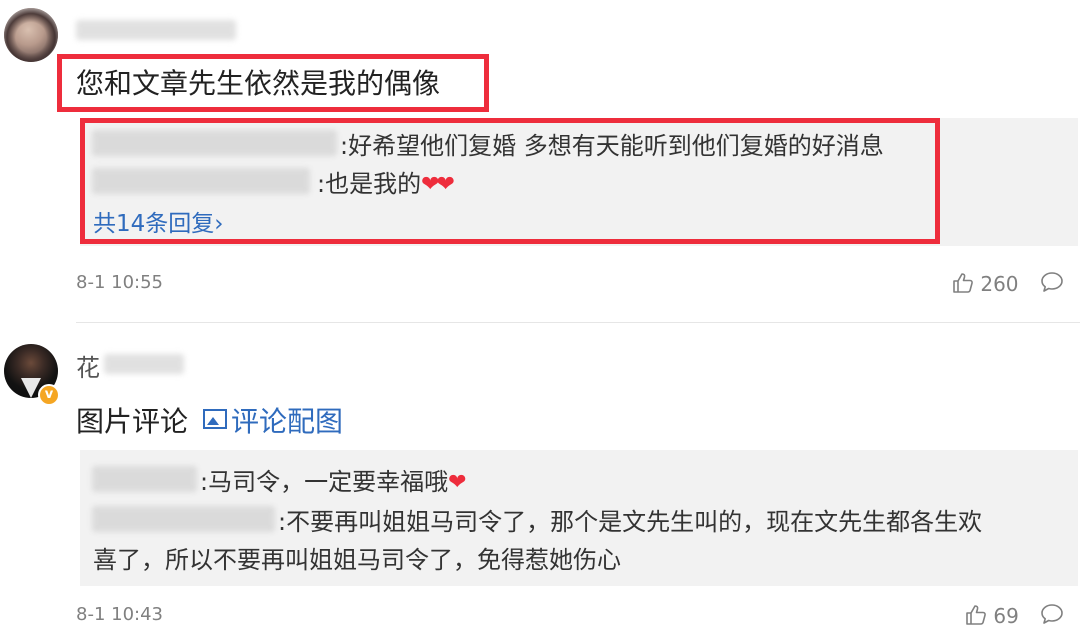  I want to click on verified-badge-icon: v, so click(49, 395).